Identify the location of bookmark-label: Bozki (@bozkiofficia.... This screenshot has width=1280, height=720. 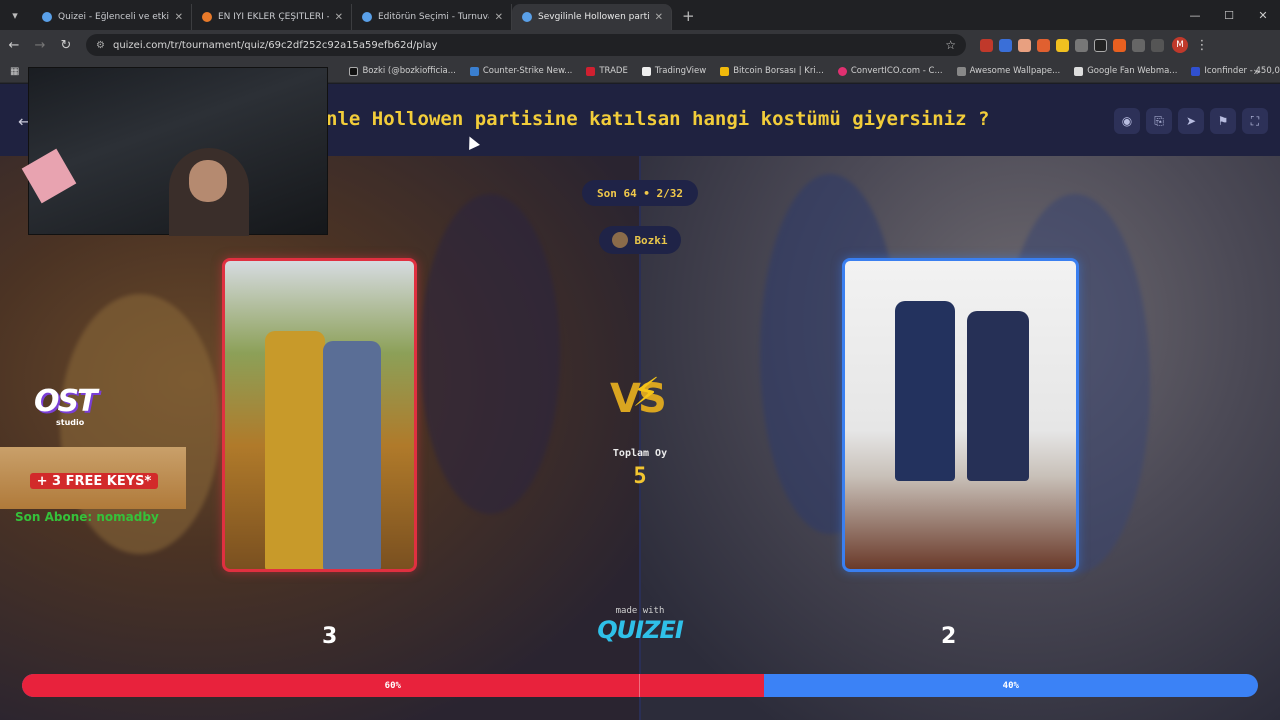
(409, 71).